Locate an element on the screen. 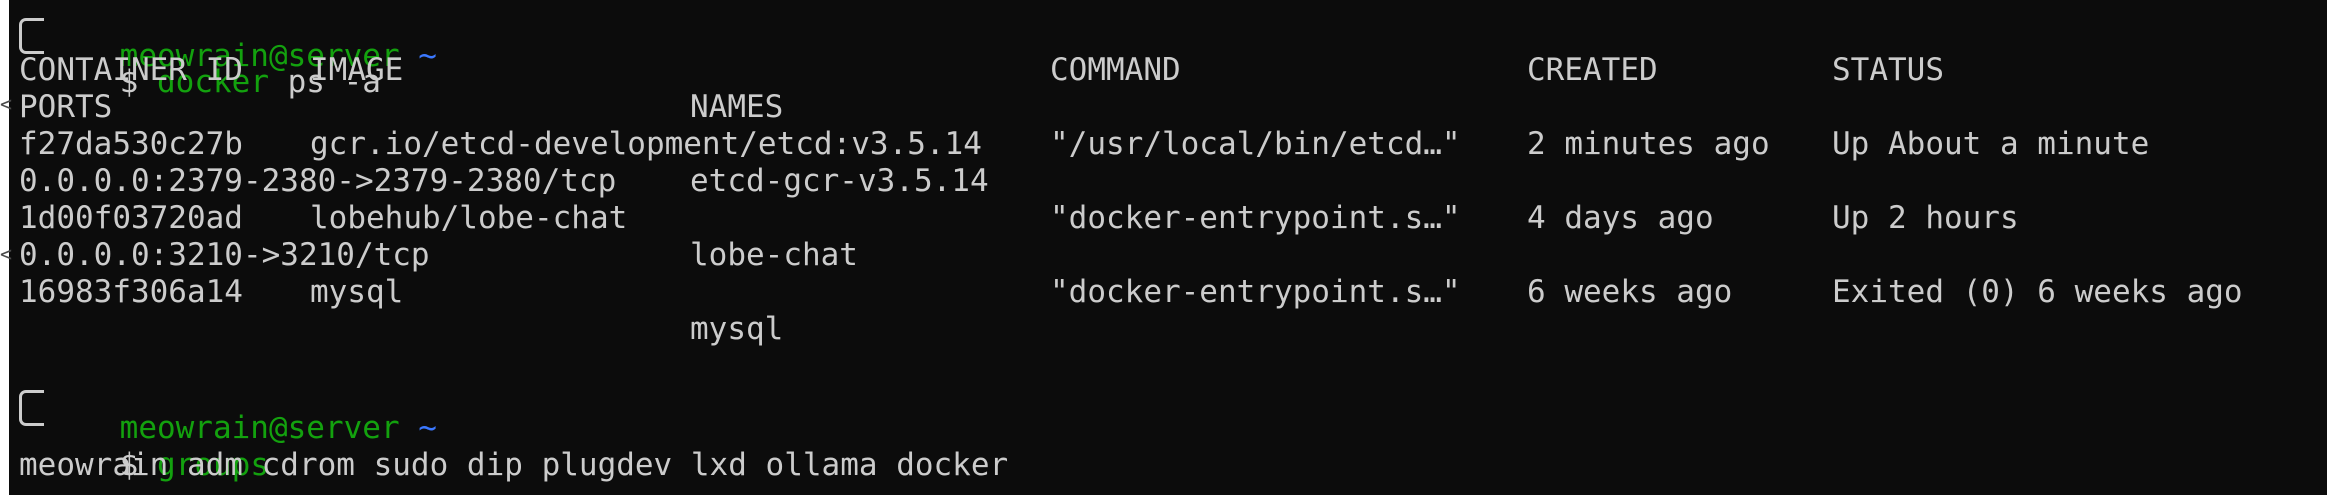  container-ports: 0.0.0.0:2379-2380->2379-2380/tcp is located at coordinates (318, 181).